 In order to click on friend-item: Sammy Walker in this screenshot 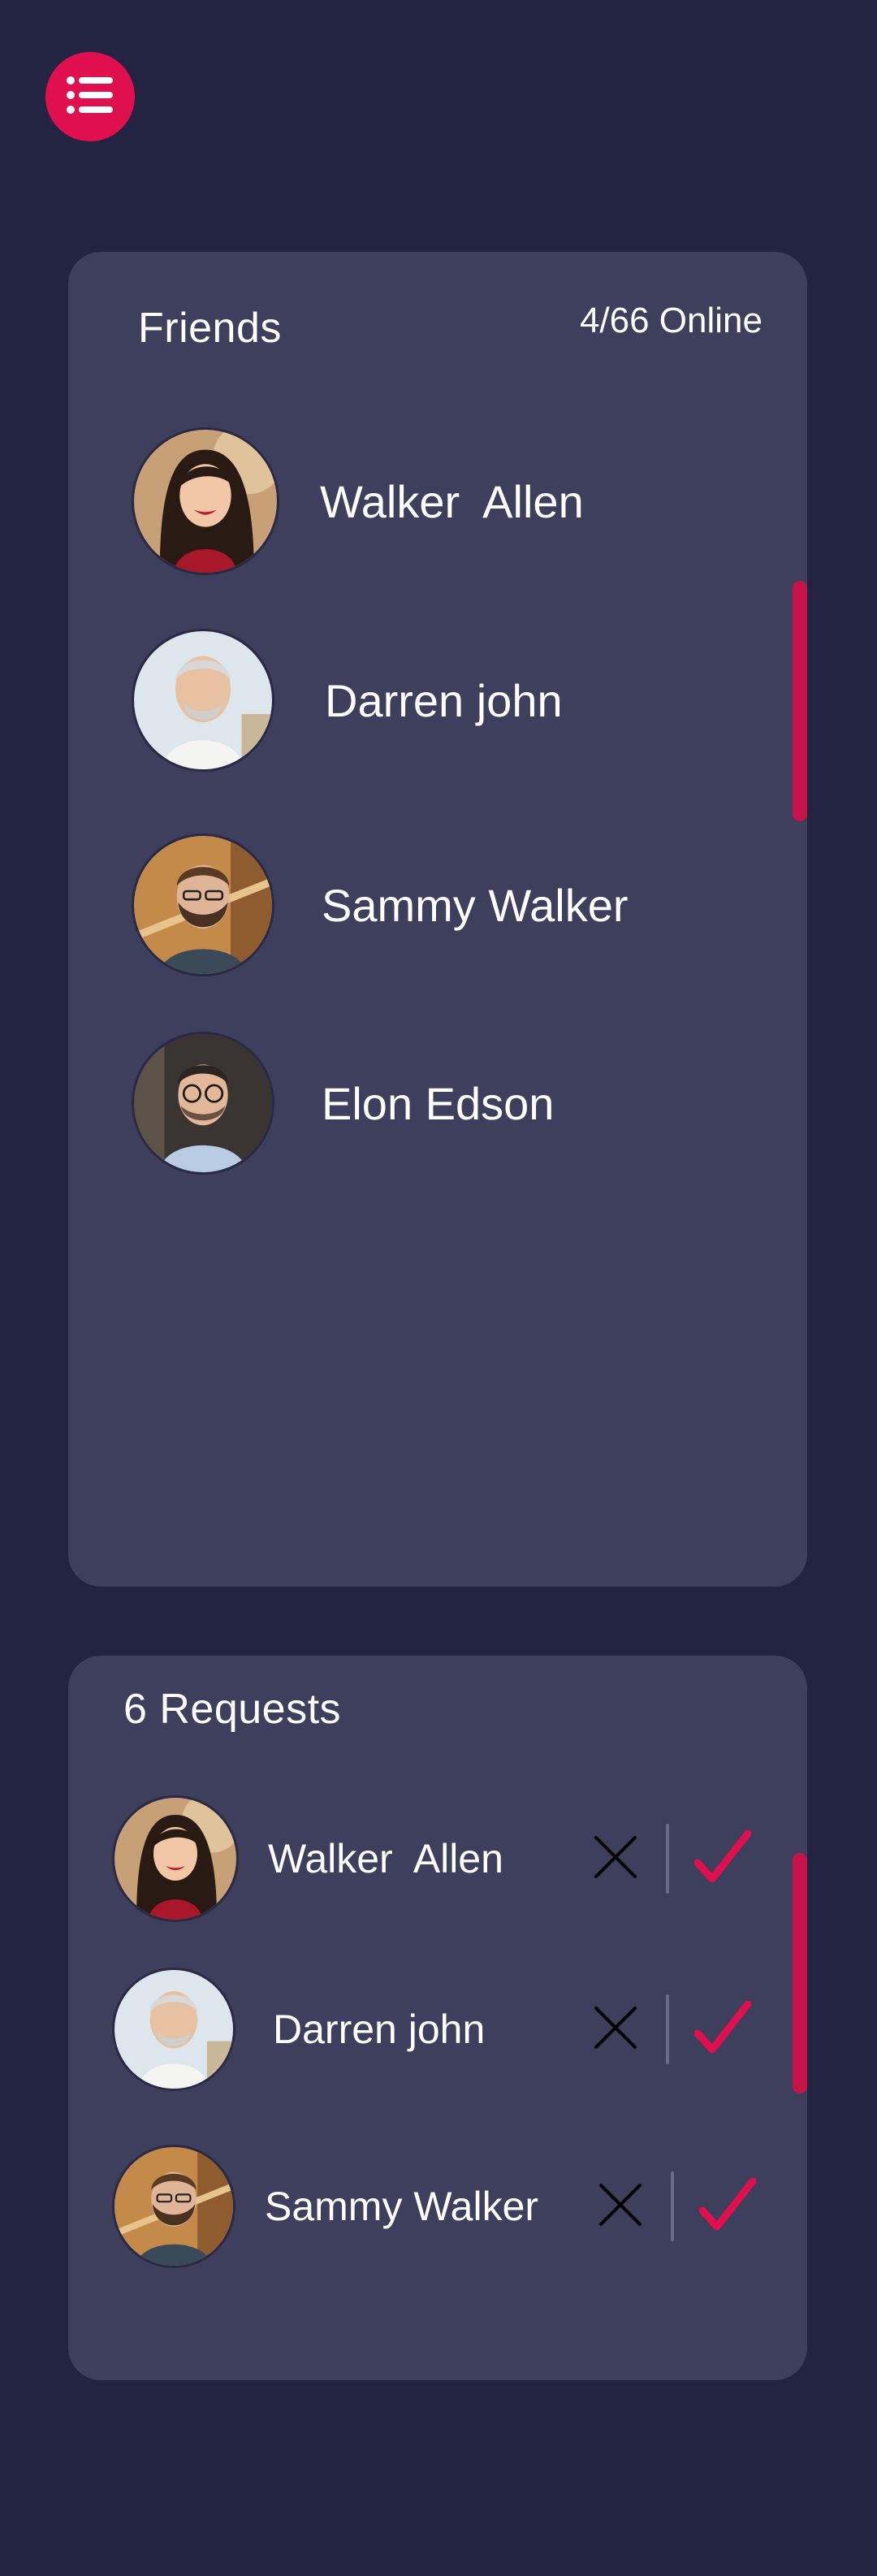, I will do `click(380, 905)`.